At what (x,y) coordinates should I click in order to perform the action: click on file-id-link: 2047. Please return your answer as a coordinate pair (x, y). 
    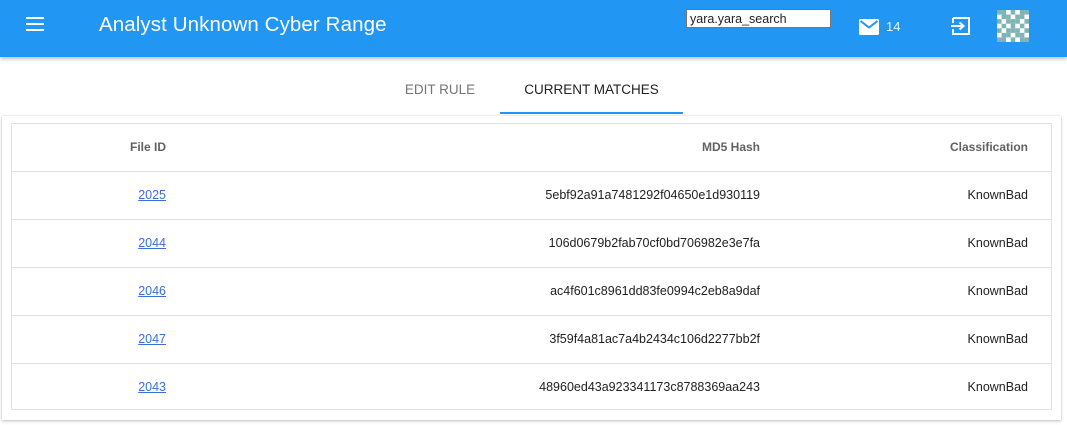
    Looking at the image, I should click on (152, 339).